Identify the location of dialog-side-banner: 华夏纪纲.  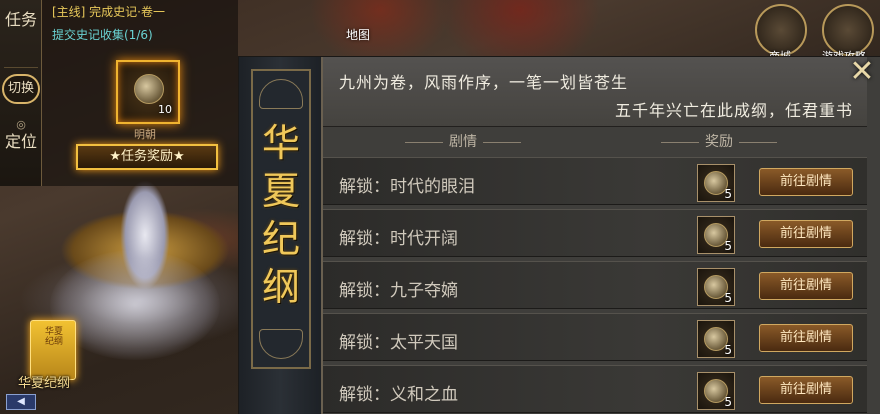
(281, 235).